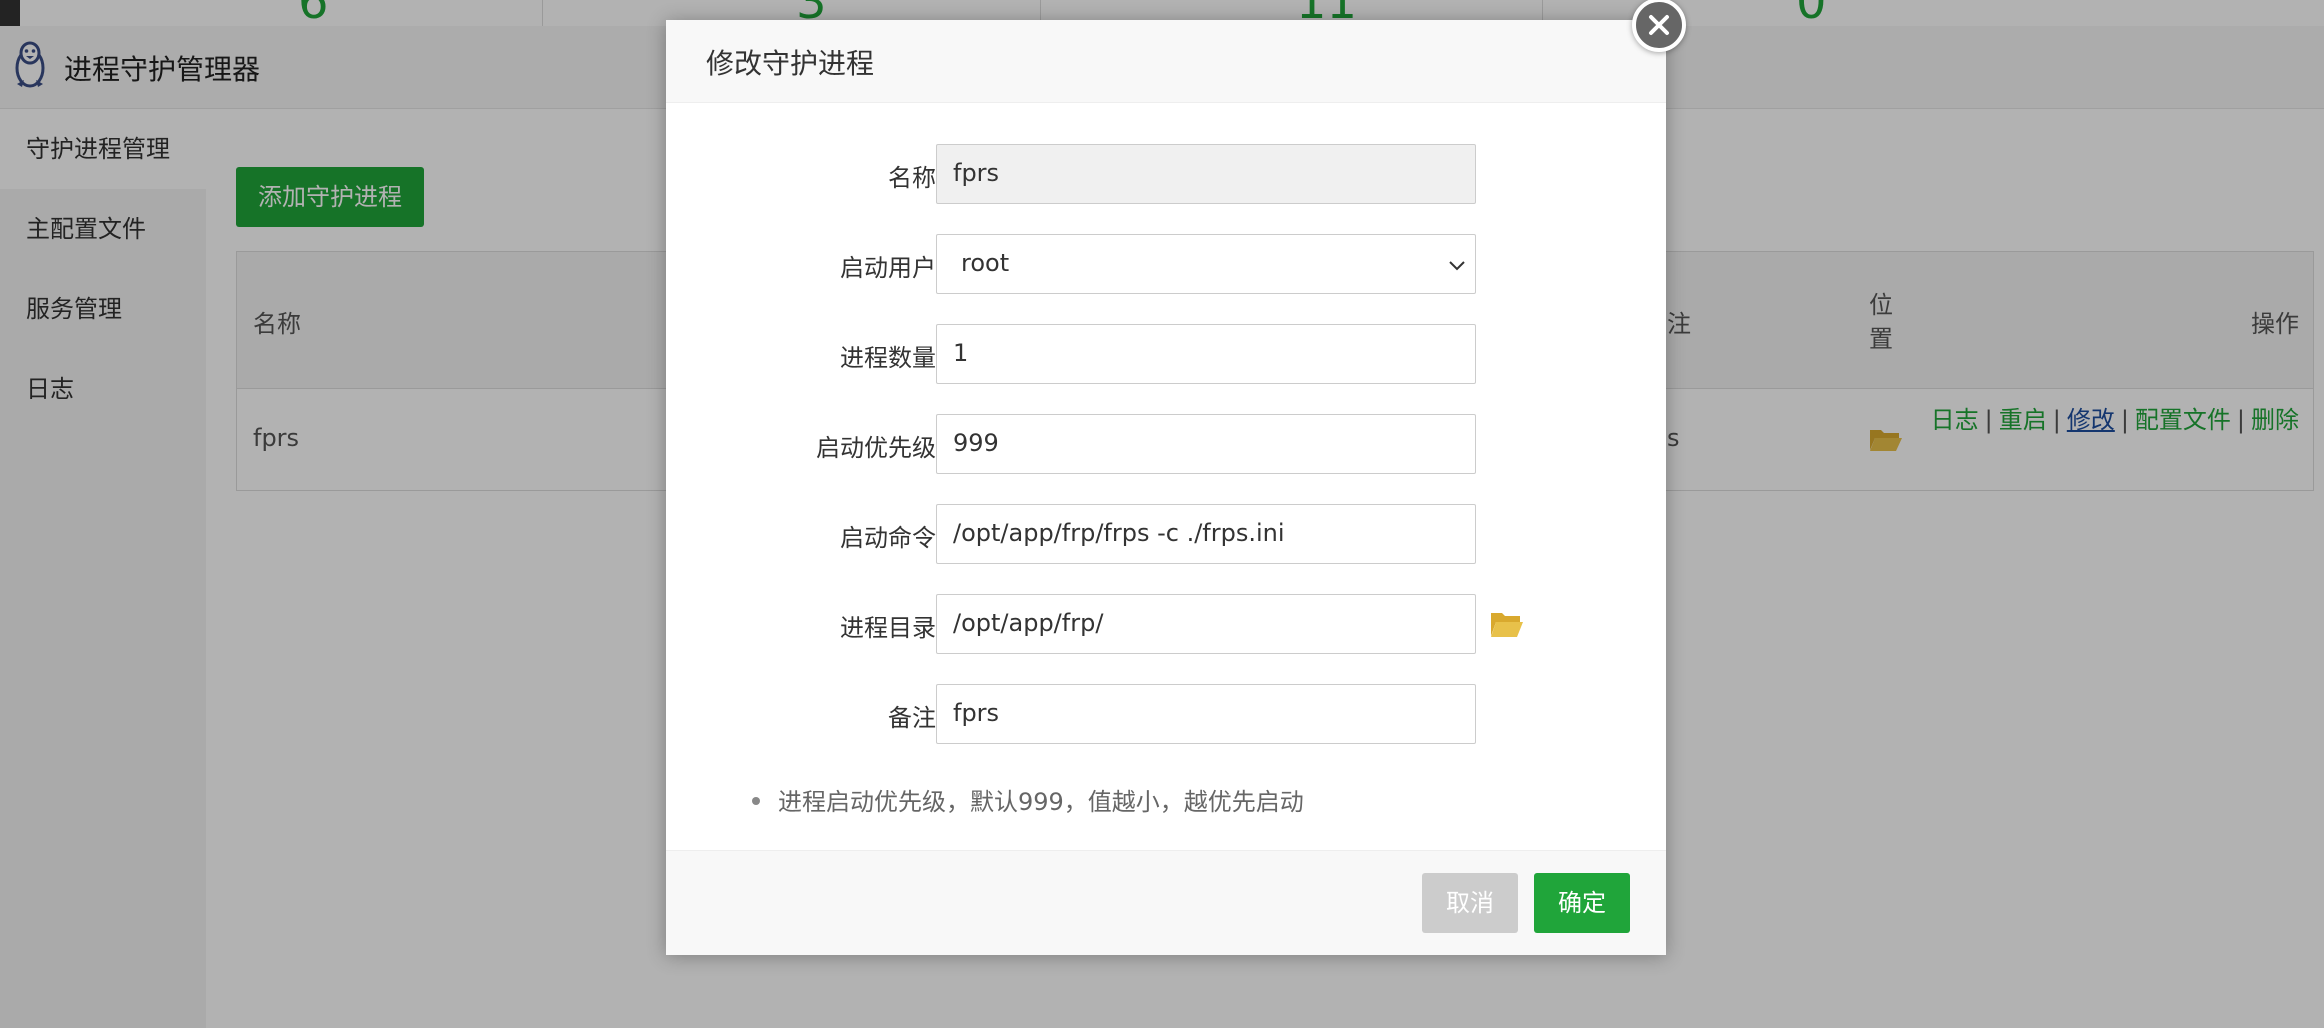 The image size is (2324, 1028). Describe the element at coordinates (1470, 903) in the screenshot. I see `cancel-button: 取消` at that location.